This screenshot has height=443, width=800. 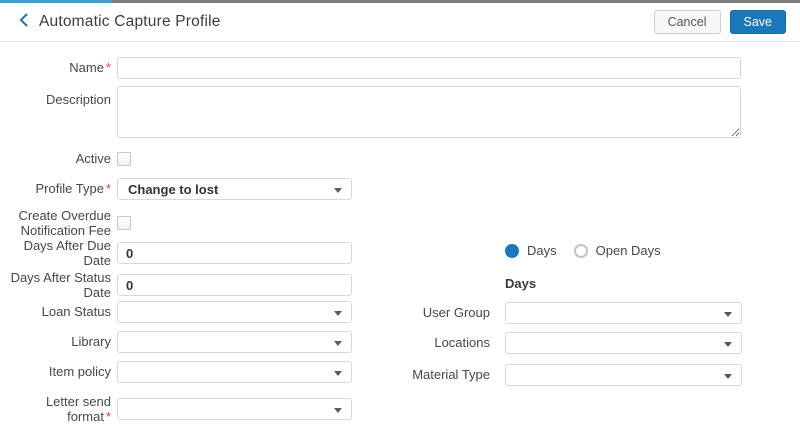 I want to click on letter-send-format-select, so click(x=234, y=409).